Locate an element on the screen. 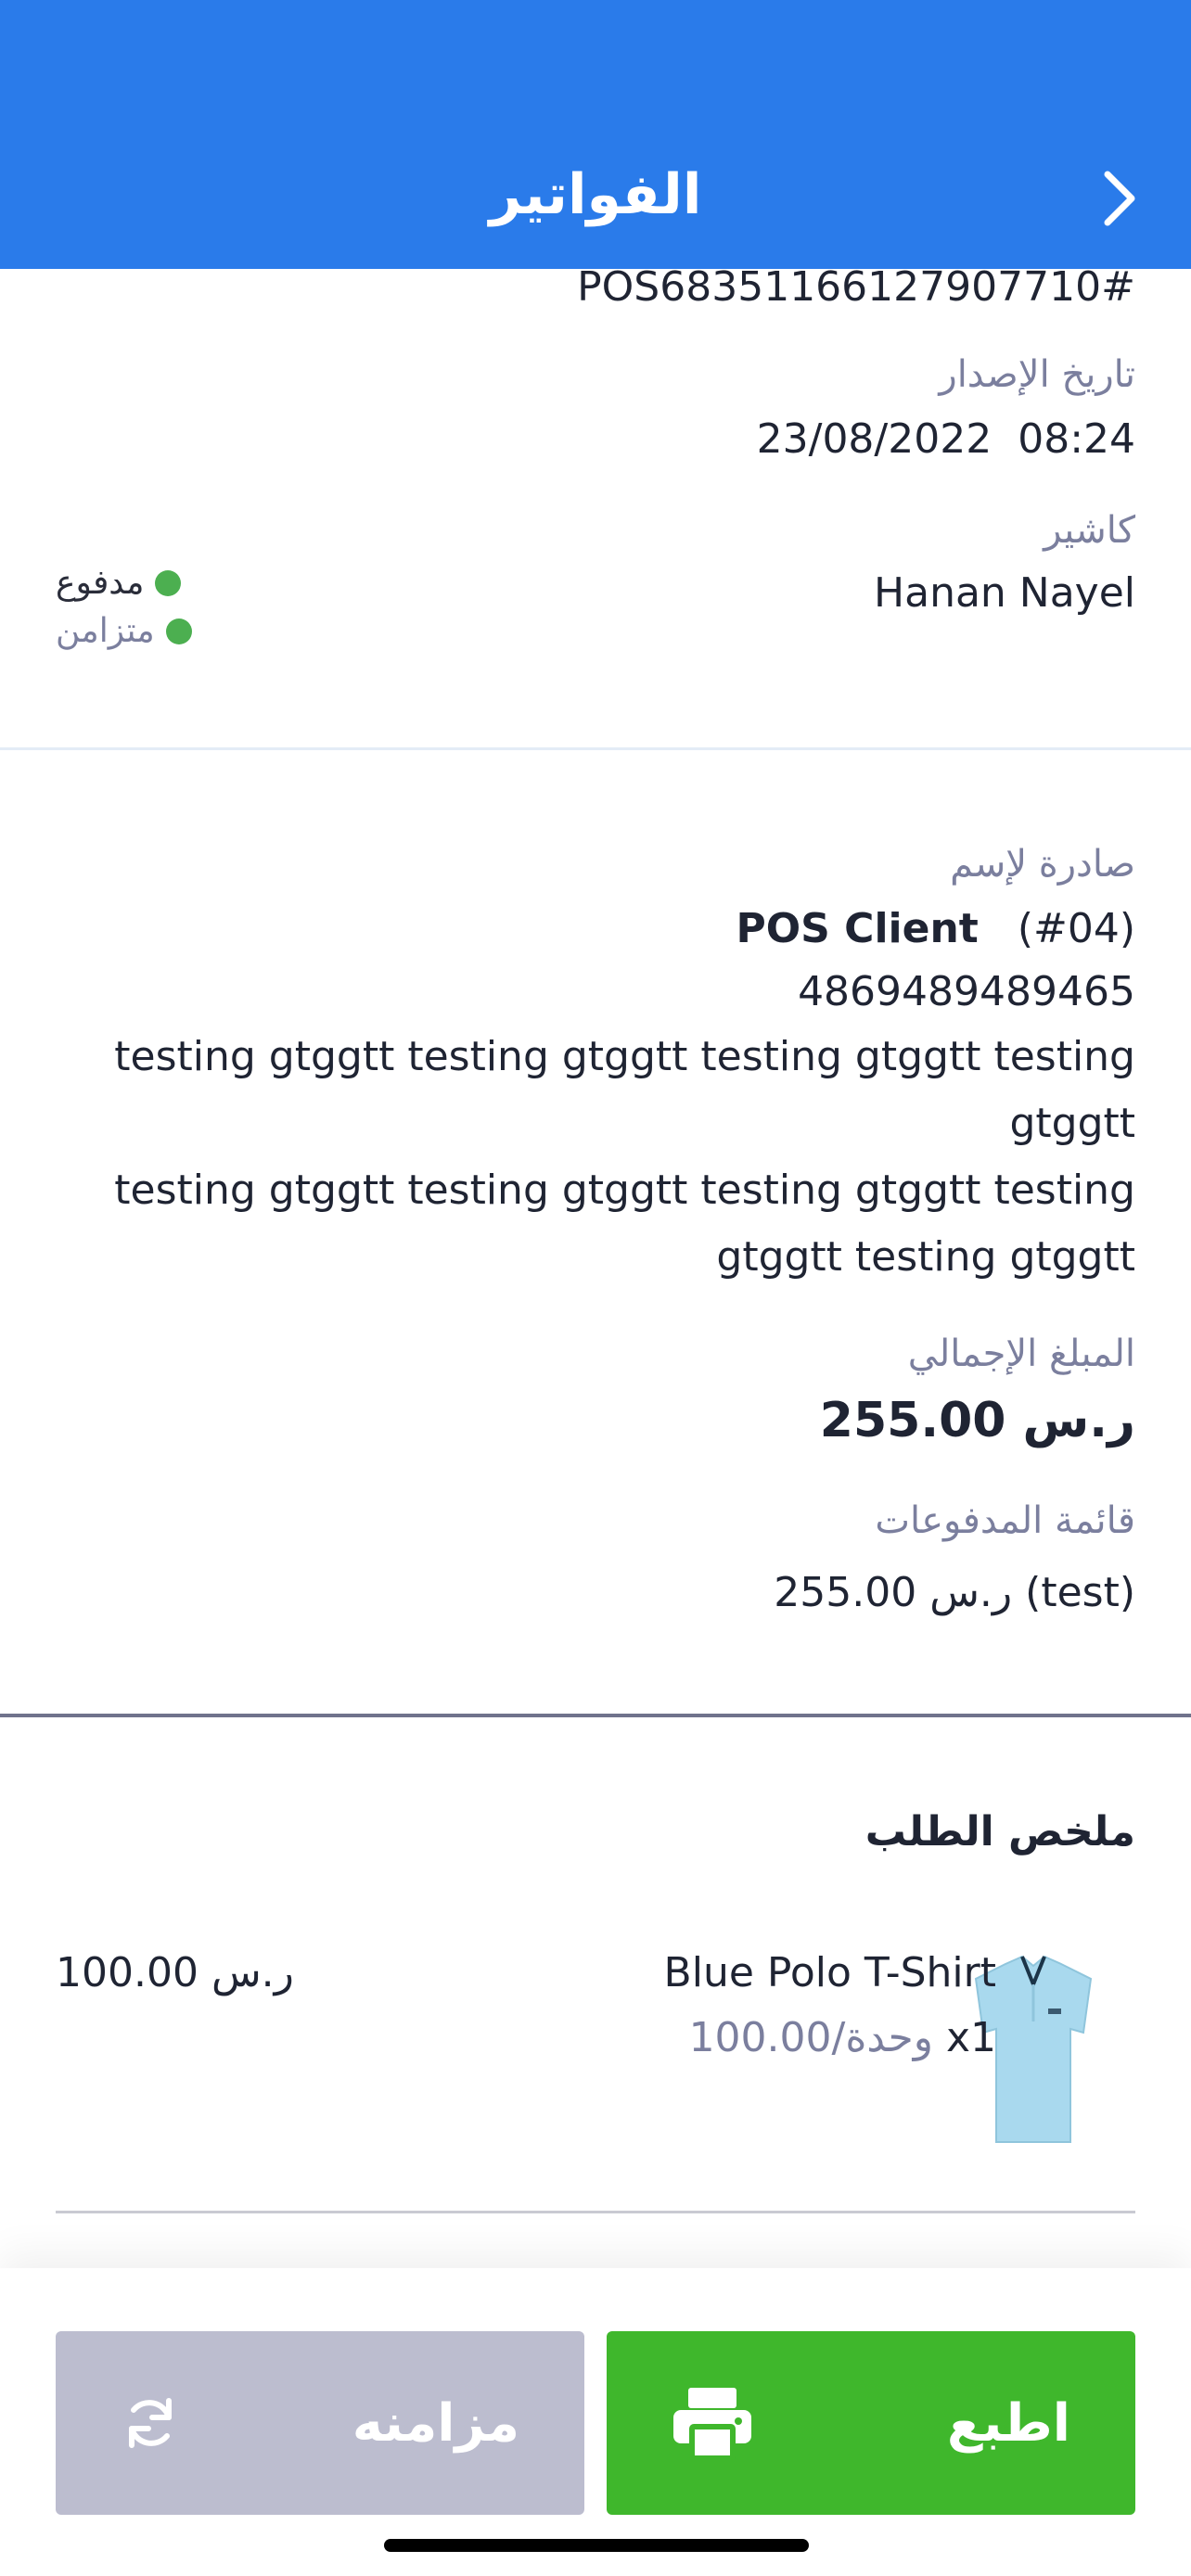 This screenshot has width=1191, height=2576. print-button: اطبع is located at coordinates (871, 2423).